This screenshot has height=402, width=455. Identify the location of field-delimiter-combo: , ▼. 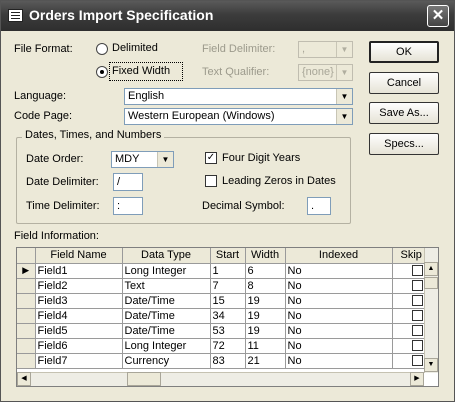
(325, 49).